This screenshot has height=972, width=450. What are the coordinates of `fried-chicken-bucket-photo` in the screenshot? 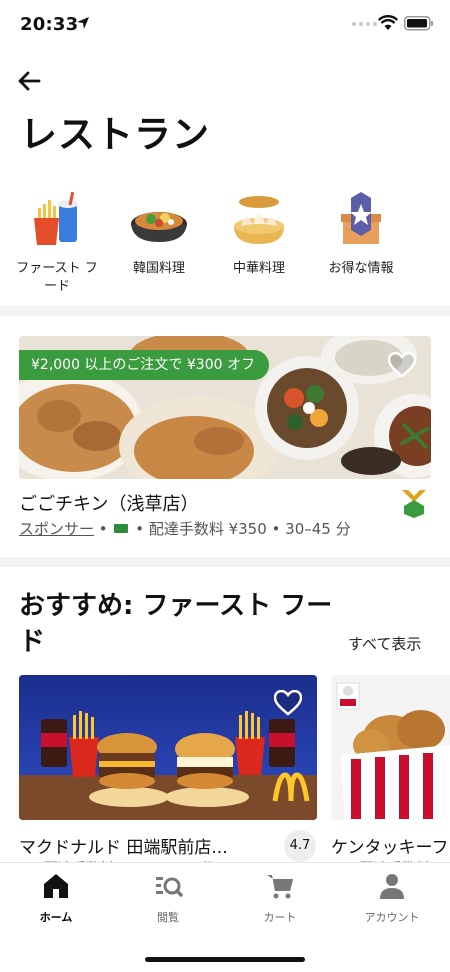 It's located at (390, 747).